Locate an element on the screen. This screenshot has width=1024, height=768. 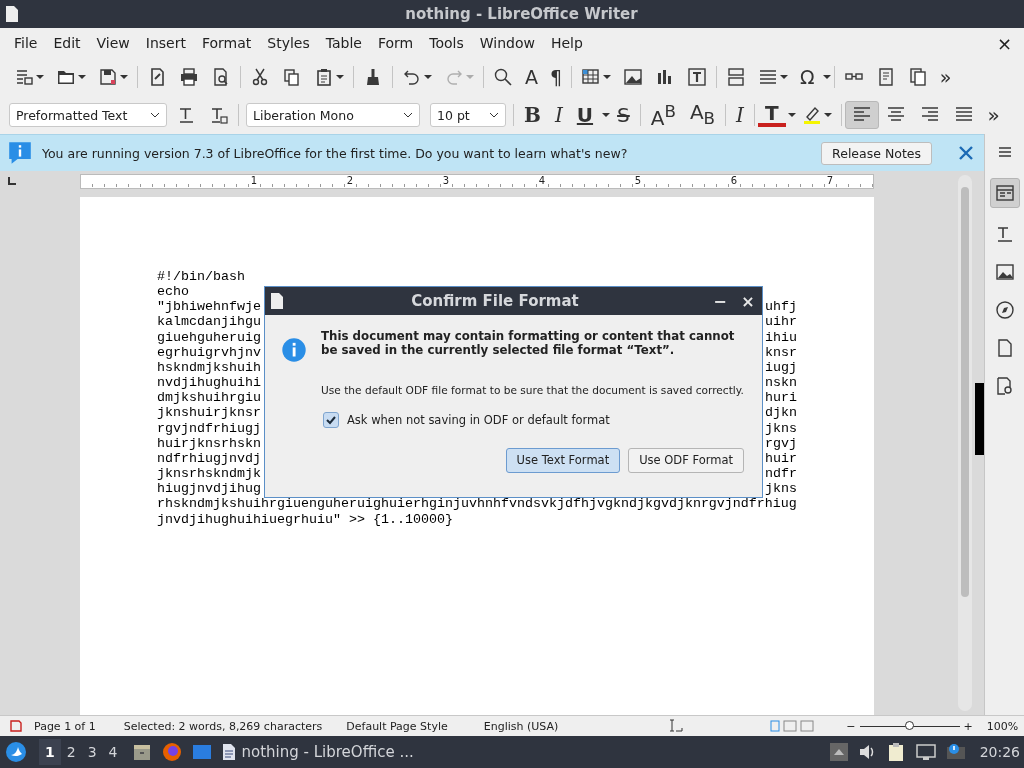
minimize-button: − is located at coordinates (720, 301).